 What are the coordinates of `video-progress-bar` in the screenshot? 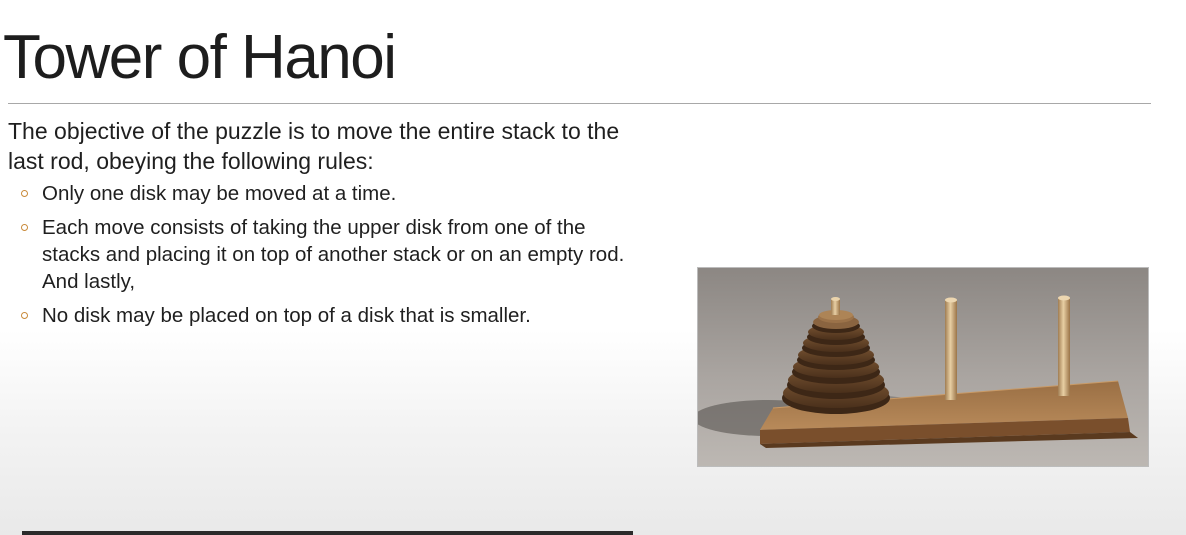 It's located at (327, 533).